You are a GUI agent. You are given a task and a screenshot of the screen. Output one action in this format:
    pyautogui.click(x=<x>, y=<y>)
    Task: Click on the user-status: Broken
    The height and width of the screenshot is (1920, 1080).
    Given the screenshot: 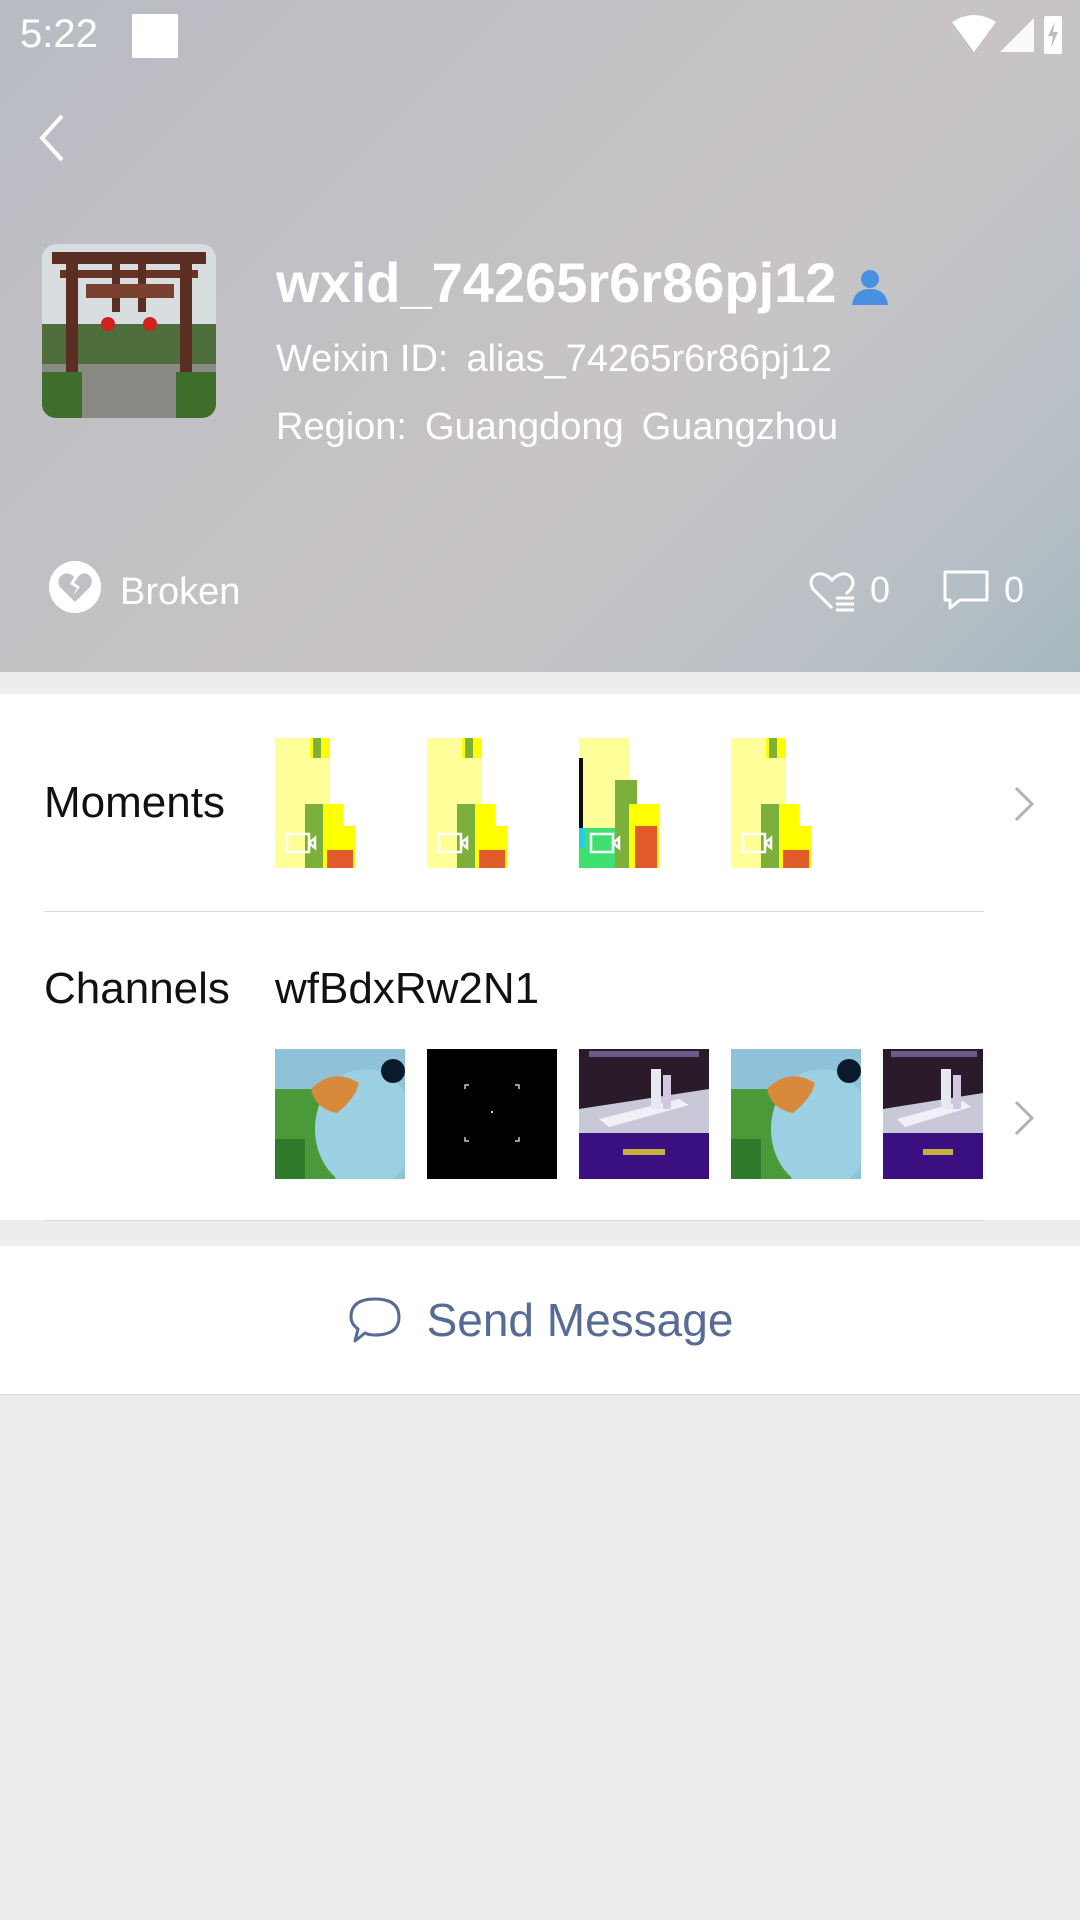 What is the action you would take?
    pyautogui.click(x=144, y=590)
    